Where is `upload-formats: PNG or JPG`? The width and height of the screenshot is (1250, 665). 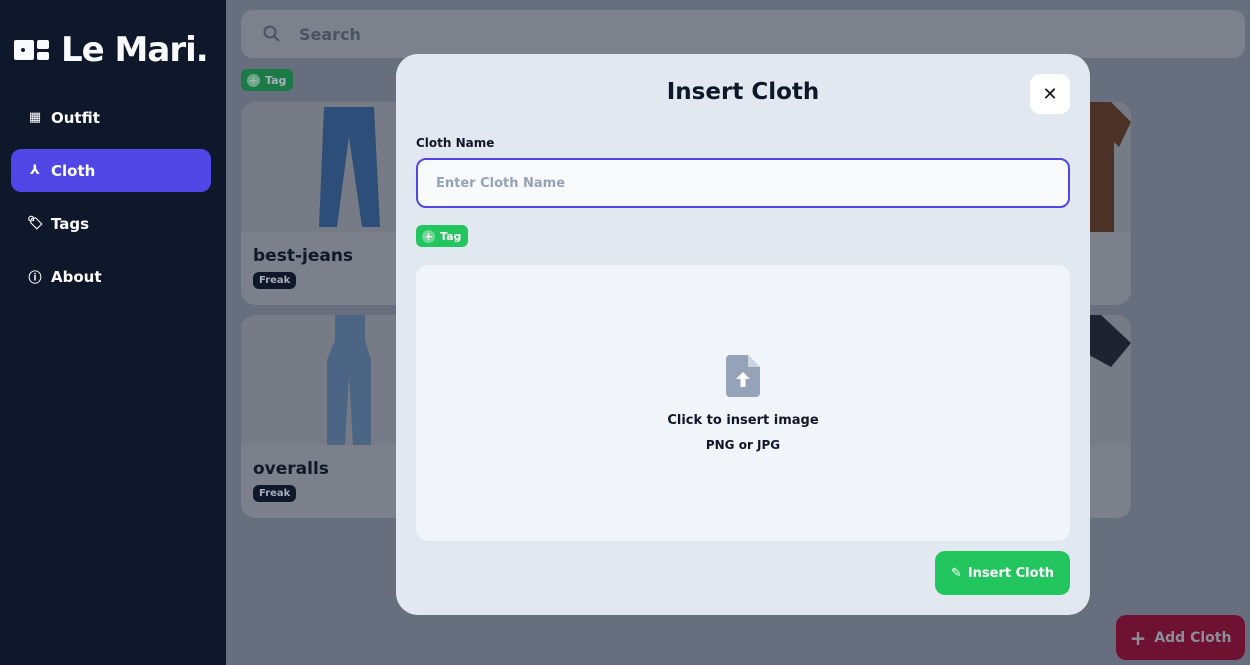
upload-formats: PNG or JPG is located at coordinates (743, 444).